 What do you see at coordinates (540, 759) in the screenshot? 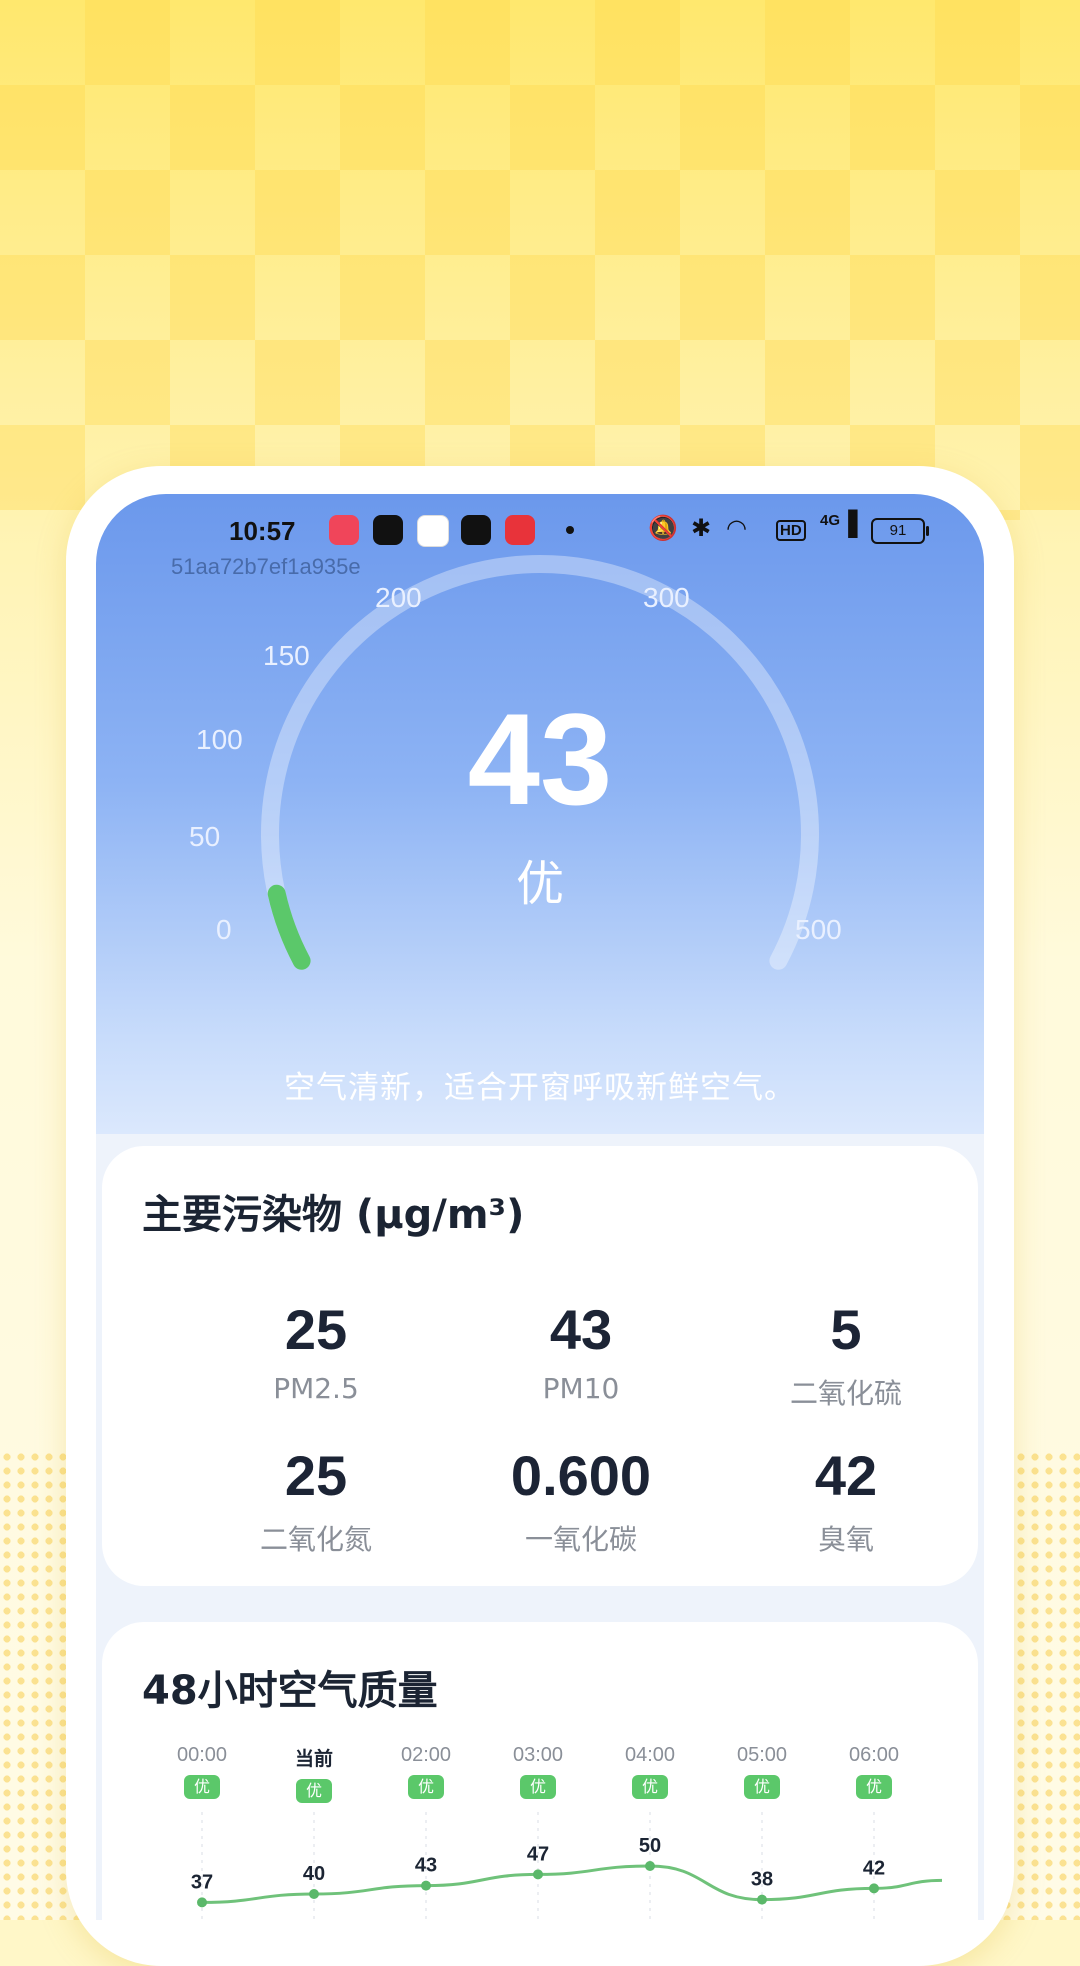
I see `aqi-value: 43` at bounding box center [540, 759].